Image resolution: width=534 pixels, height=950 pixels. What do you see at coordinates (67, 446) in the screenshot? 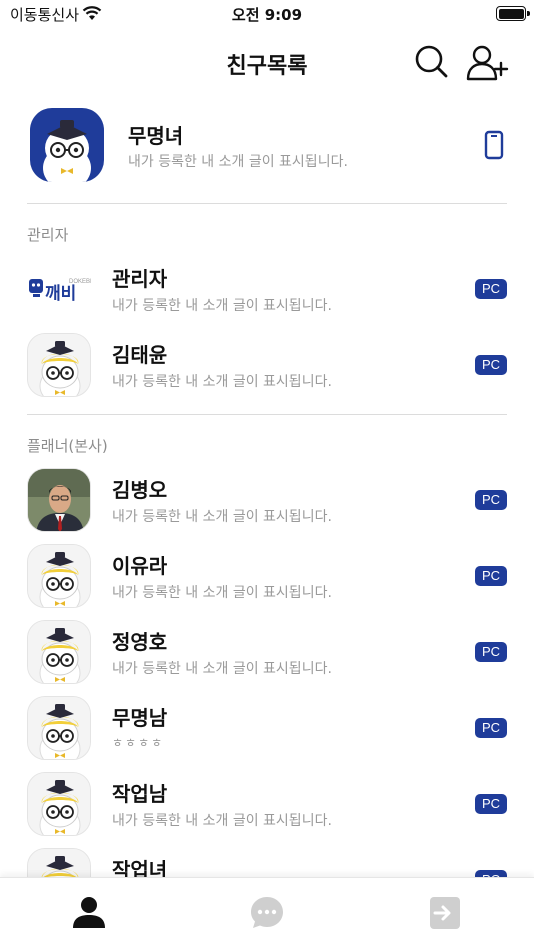
I see `section-title-planner: 플래너(본사)` at bounding box center [67, 446].